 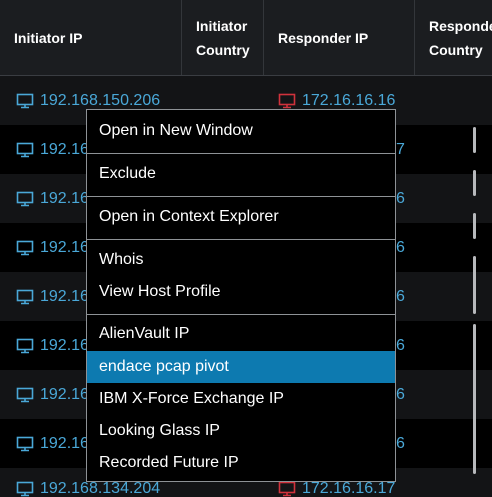 I want to click on ip-text: 192.168.150.206, so click(x=100, y=100).